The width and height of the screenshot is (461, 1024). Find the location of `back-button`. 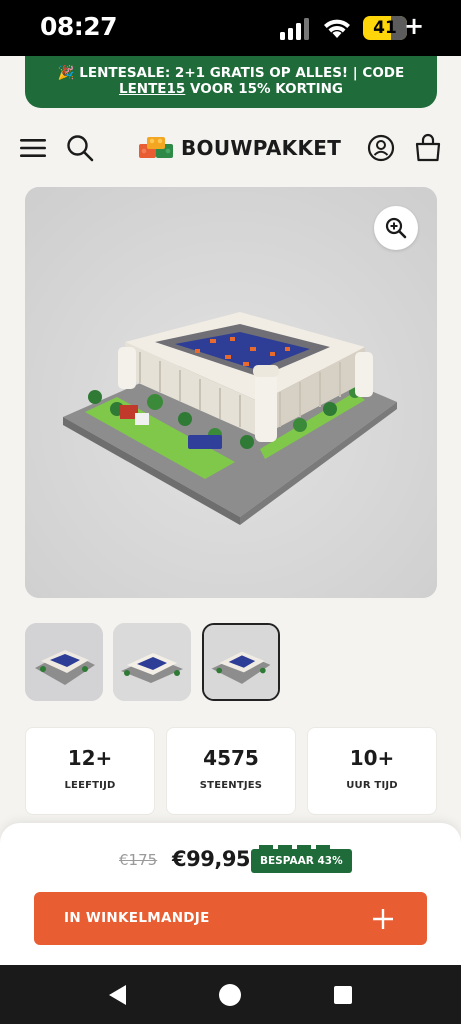

back-button is located at coordinates (117, 995).